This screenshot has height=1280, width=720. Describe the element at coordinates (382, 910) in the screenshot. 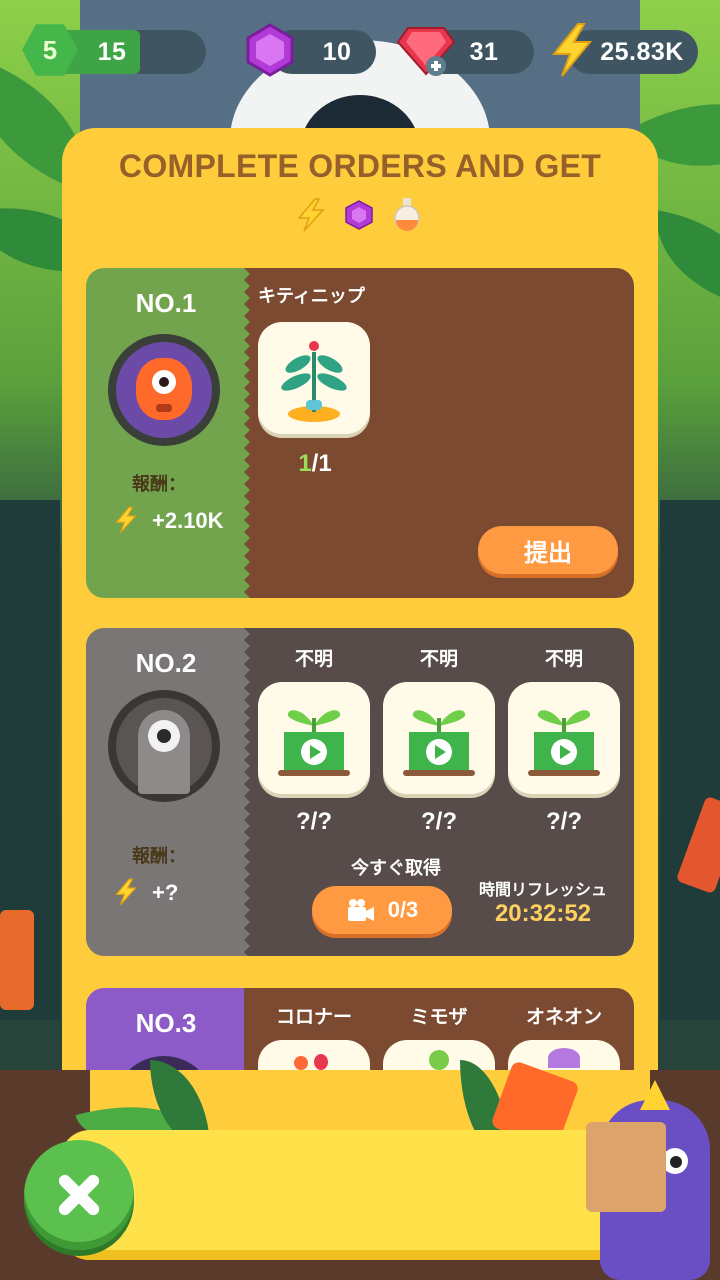

I see `watch-video-button: 0/3` at that location.